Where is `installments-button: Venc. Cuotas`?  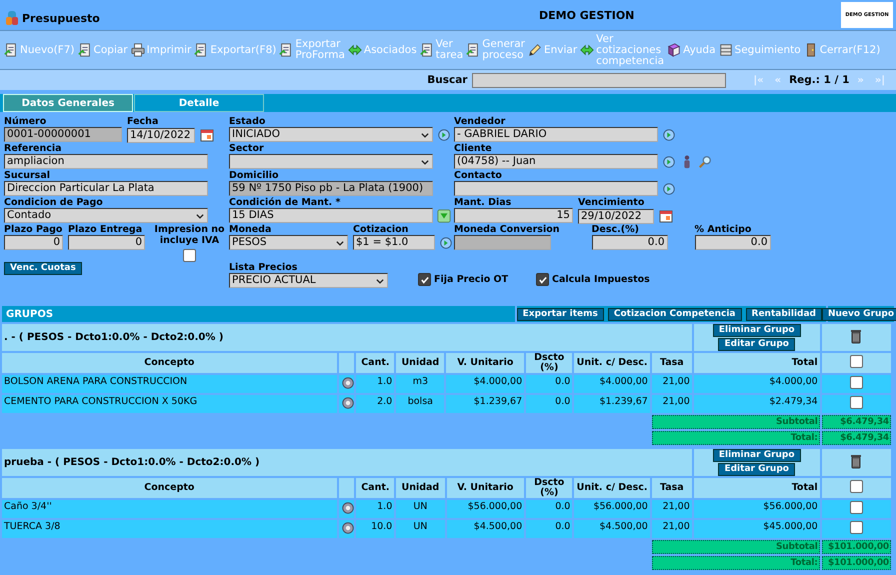
installments-button: Venc. Cuotas is located at coordinates (43, 268).